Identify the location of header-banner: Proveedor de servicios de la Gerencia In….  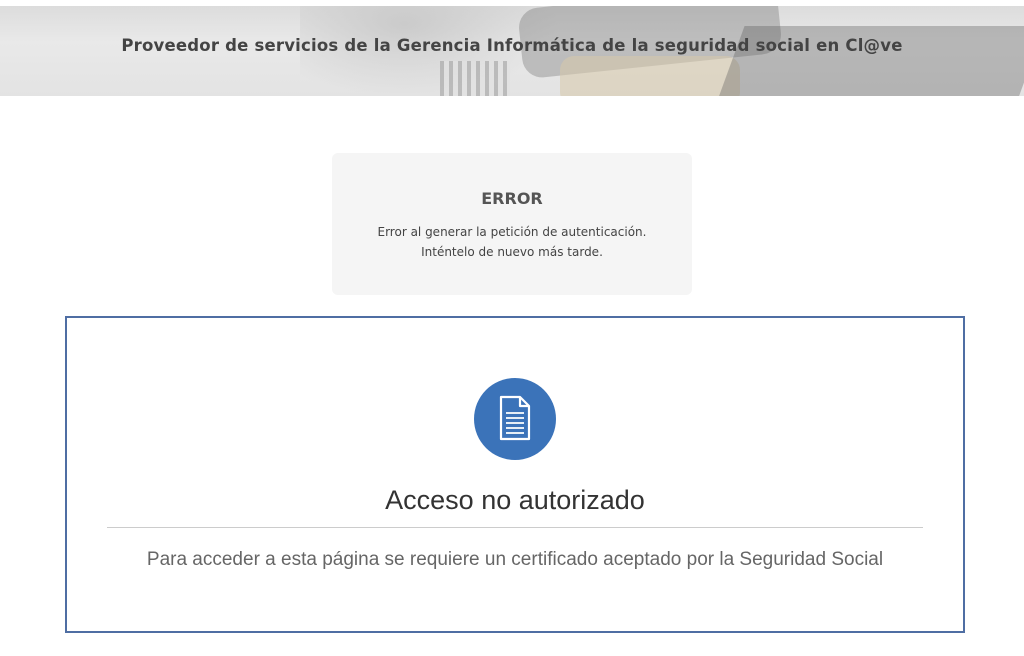
(512, 51).